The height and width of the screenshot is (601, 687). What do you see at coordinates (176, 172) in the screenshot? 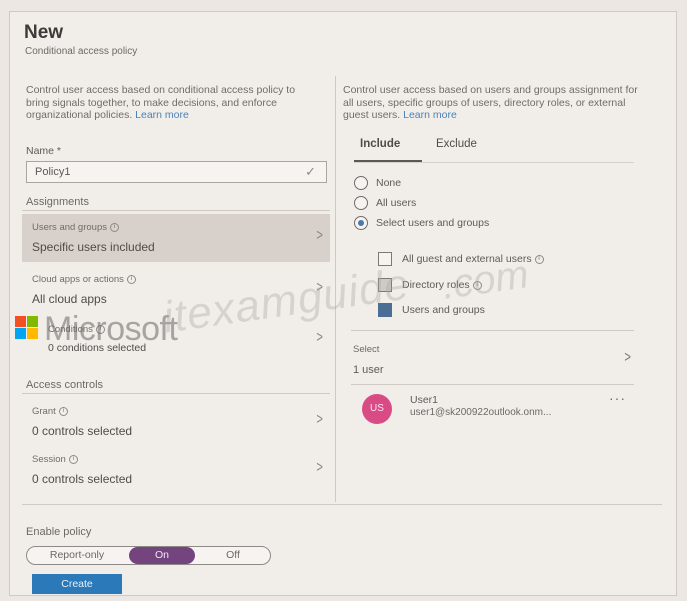
I see `name-field: Policy1 ✓` at bounding box center [176, 172].